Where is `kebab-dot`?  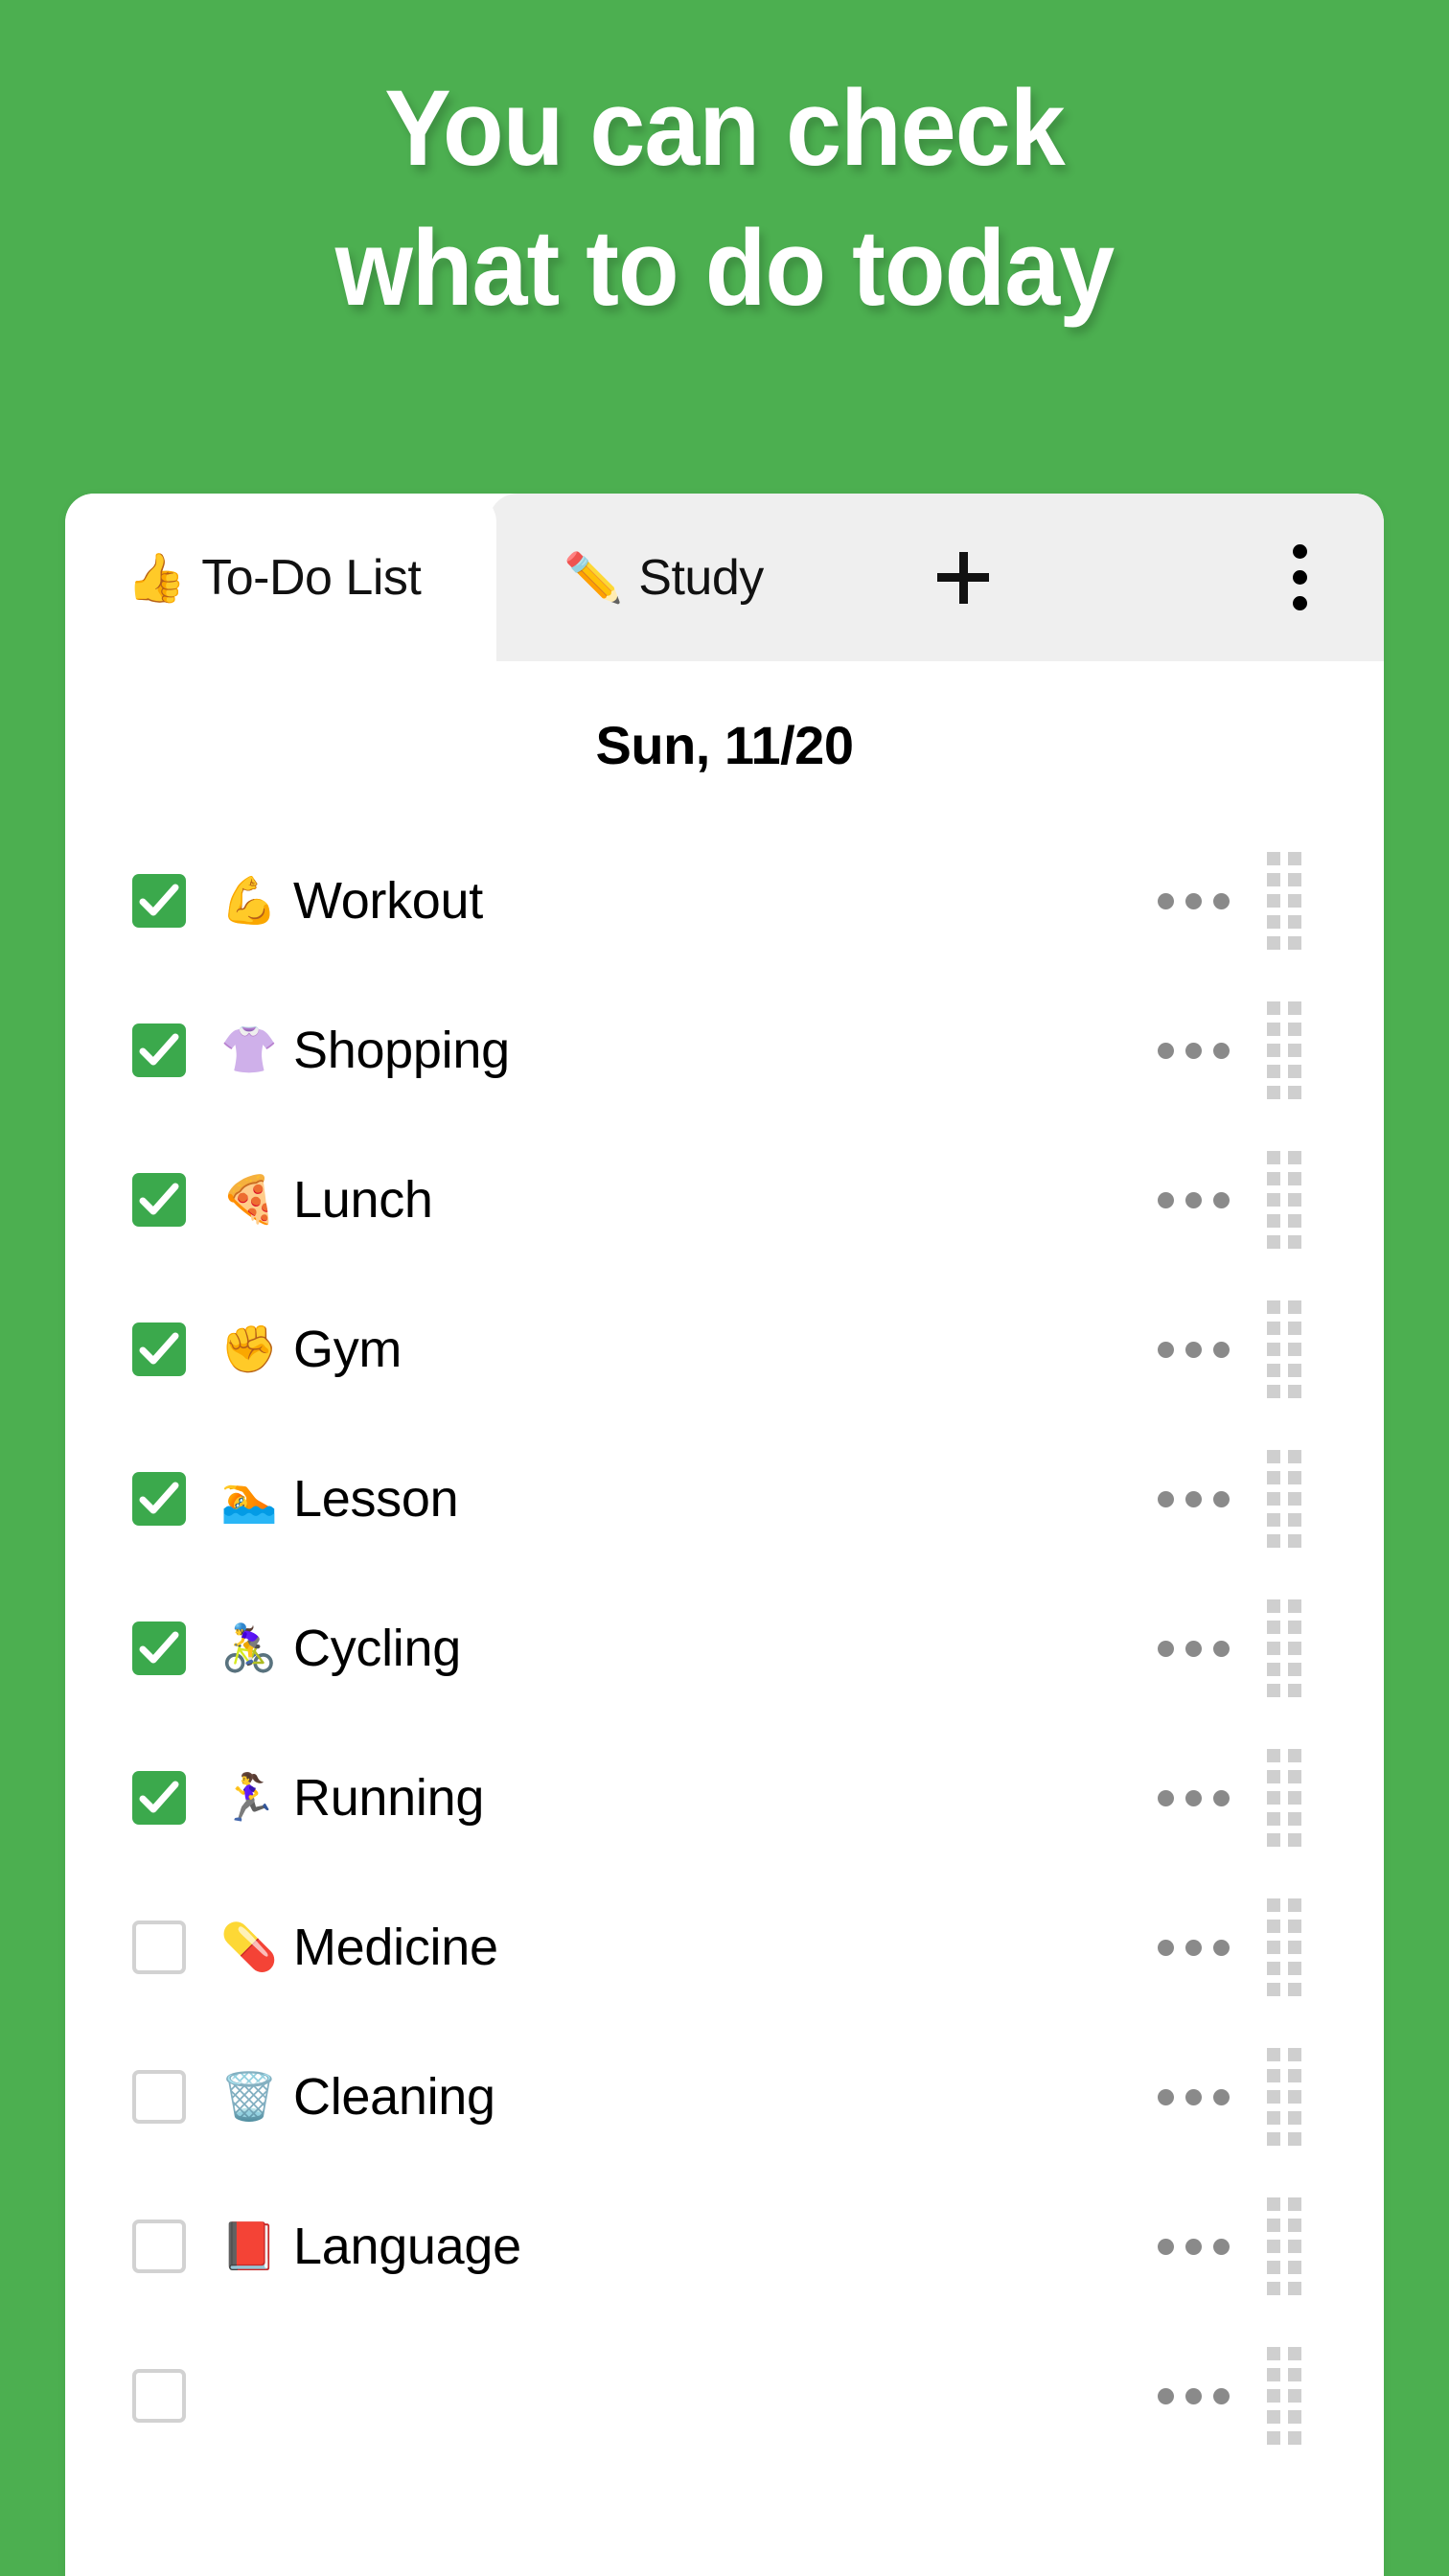 kebab-dot is located at coordinates (1299, 603).